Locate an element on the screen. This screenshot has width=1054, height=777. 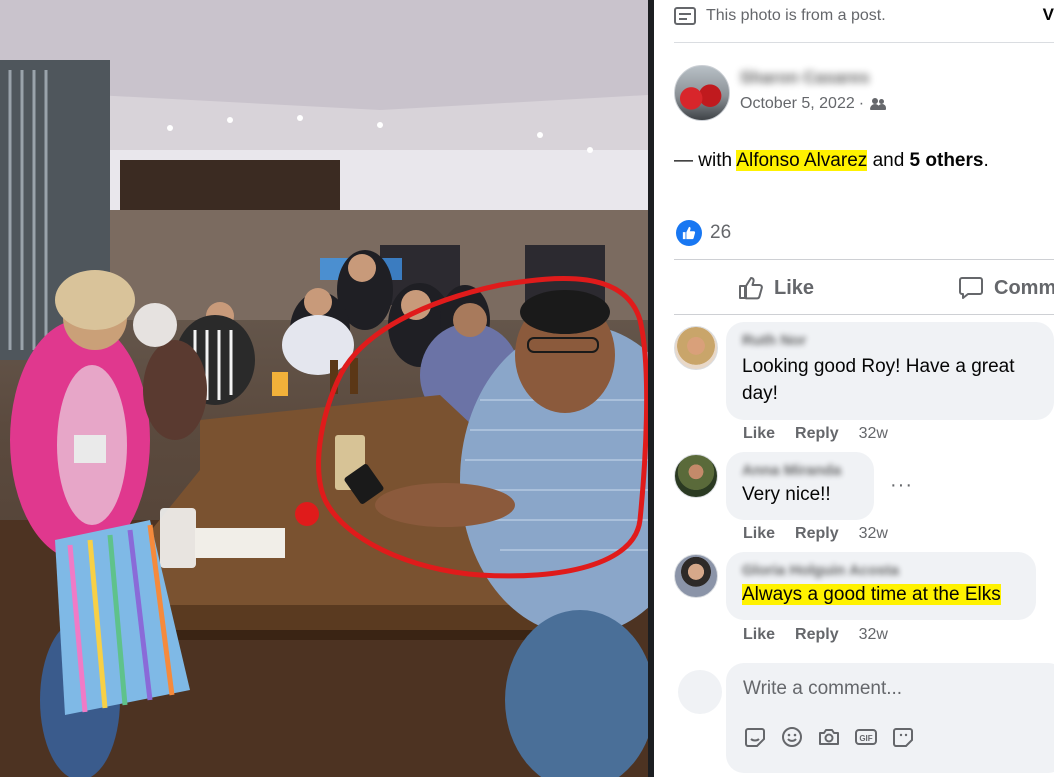
camera-icon is located at coordinates (829, 737).